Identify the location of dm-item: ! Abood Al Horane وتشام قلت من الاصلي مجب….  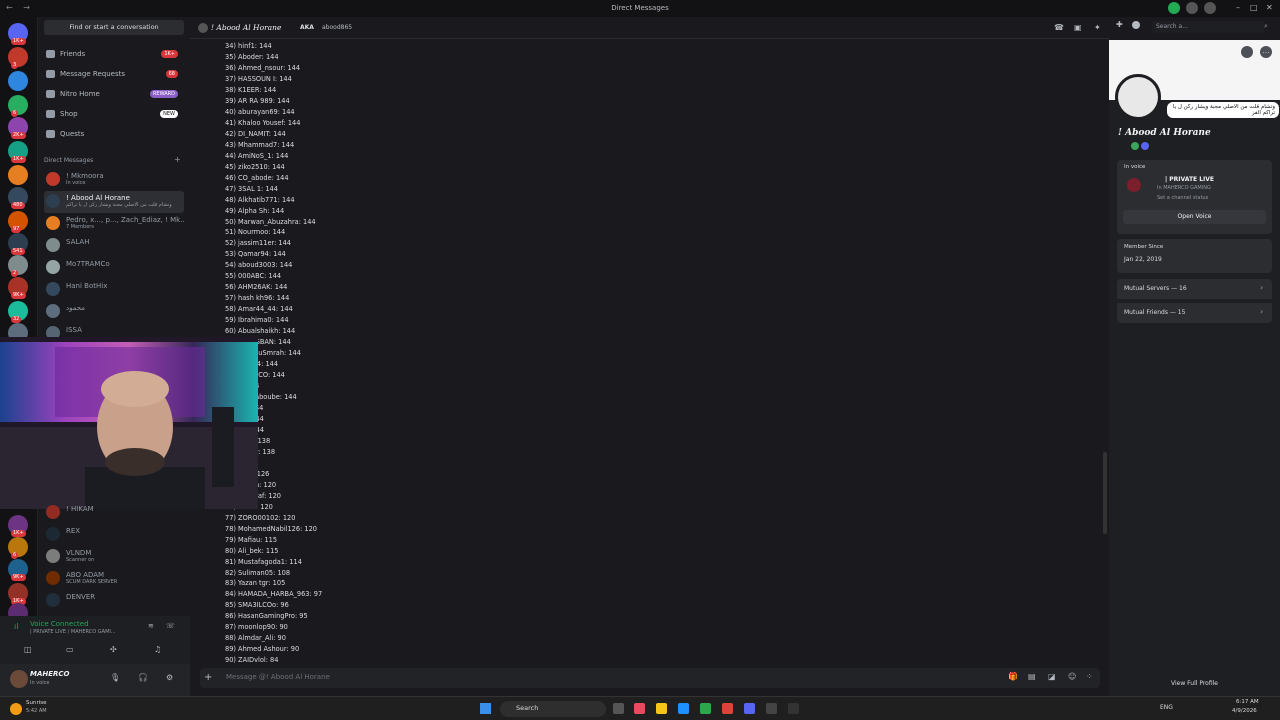
(114, 202).